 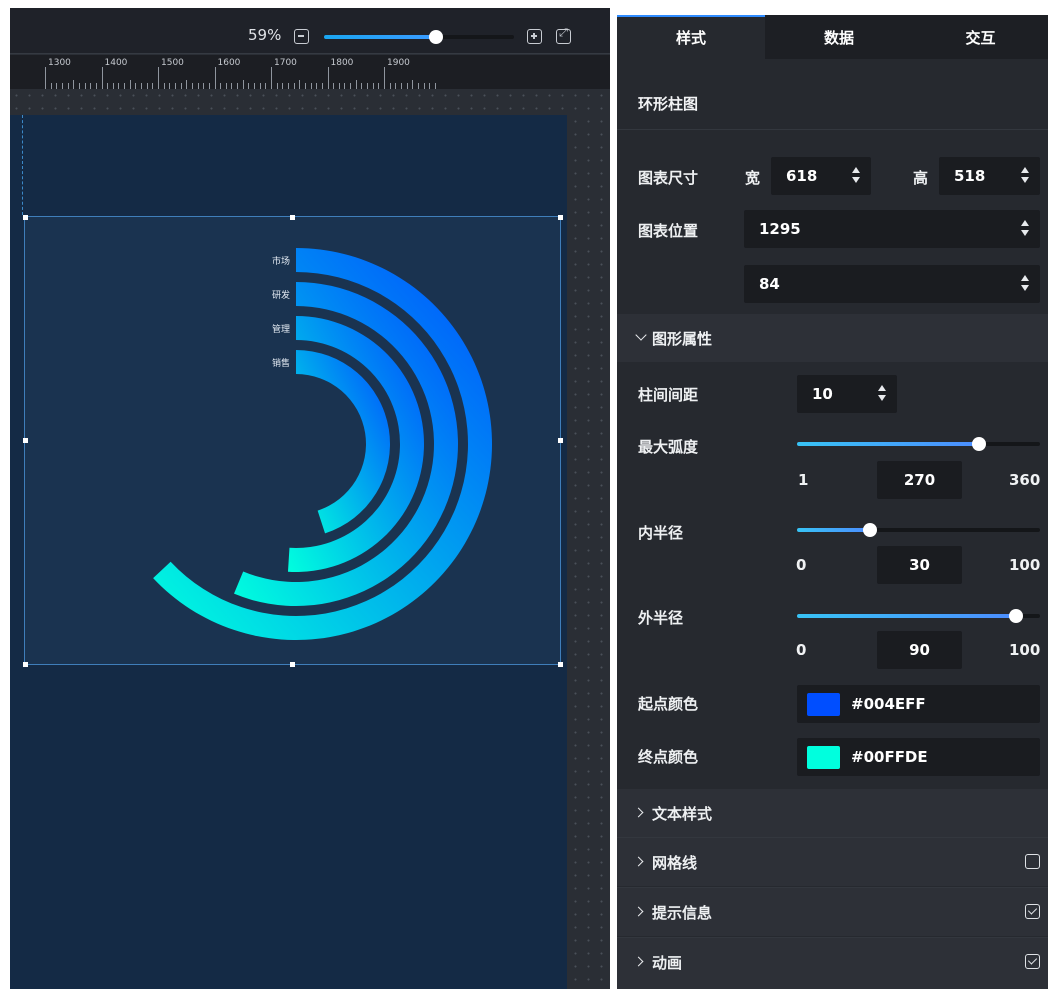 What do you see at coordinates (847, 394) in the screenshot?
I see `bar-gap-input: 10` at bounding box center [847, 394].